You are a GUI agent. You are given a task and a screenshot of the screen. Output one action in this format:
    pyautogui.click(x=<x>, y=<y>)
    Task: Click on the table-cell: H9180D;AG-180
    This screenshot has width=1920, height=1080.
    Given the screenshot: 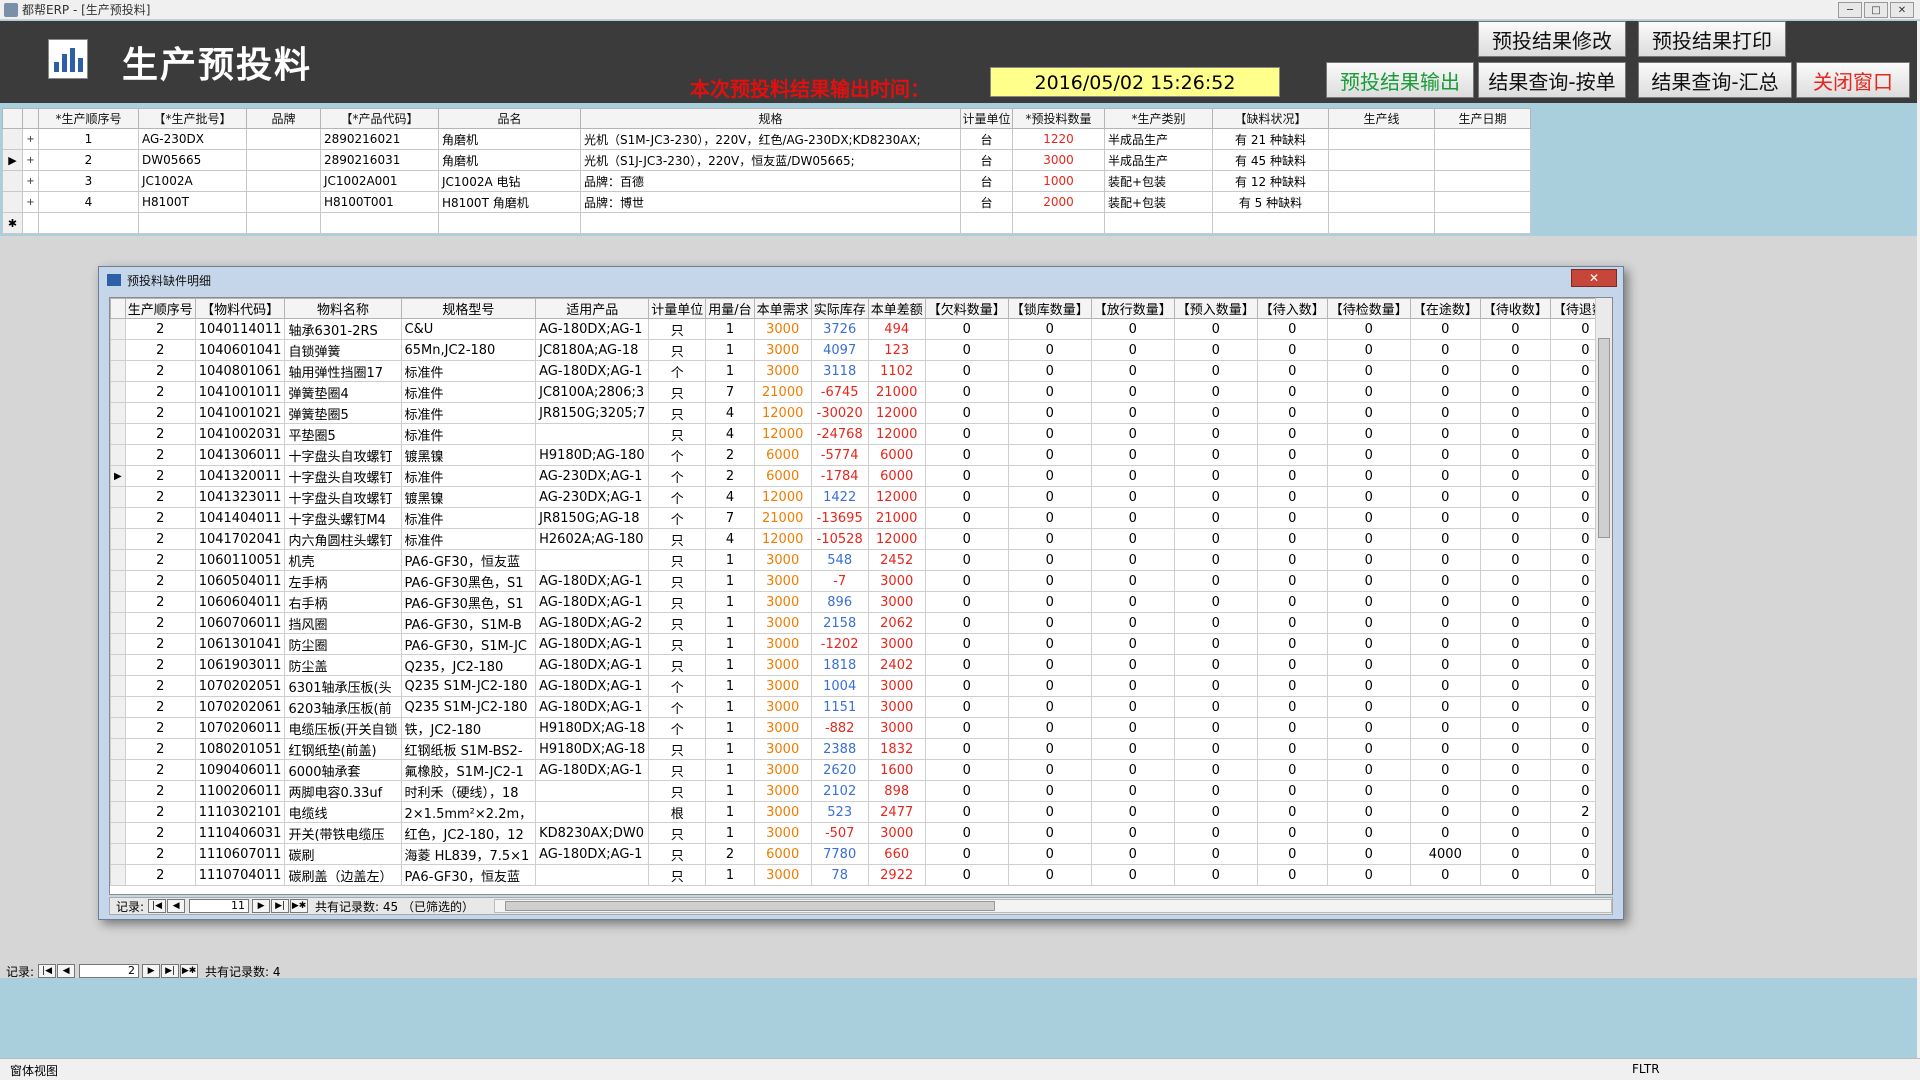 What is the action you would take?
    pyautogui.click(x=592, y=455)
    